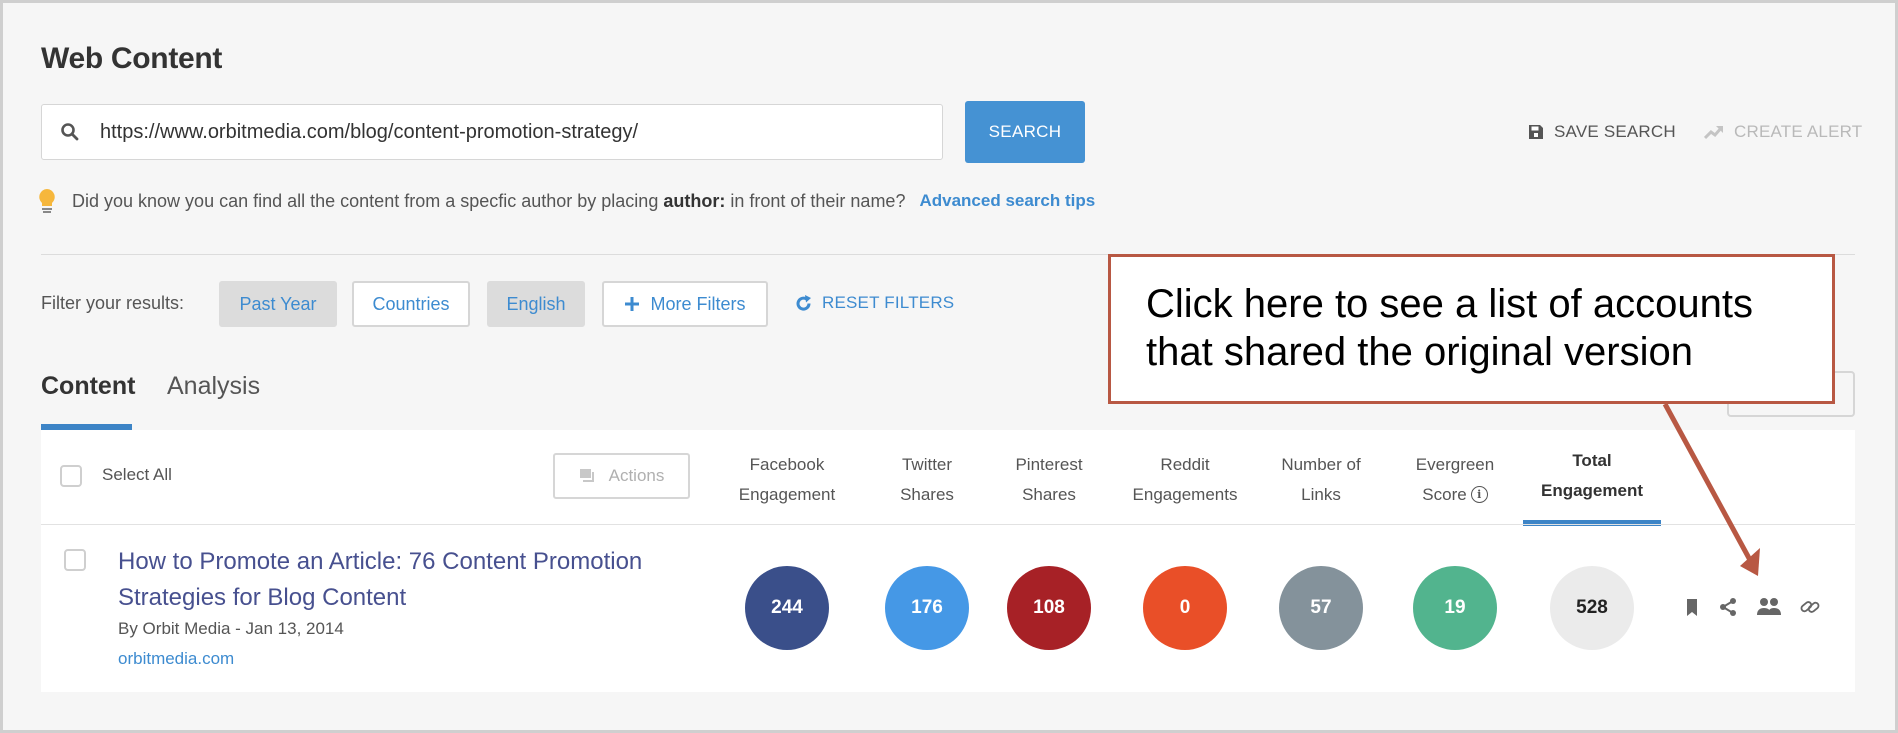 Image resolution: width=1898 pixels, height=733 pixels. What do you see at coordinates (803, 302) in the screenshot?
I see `refresh-icon` at bounding box center [803, 302].